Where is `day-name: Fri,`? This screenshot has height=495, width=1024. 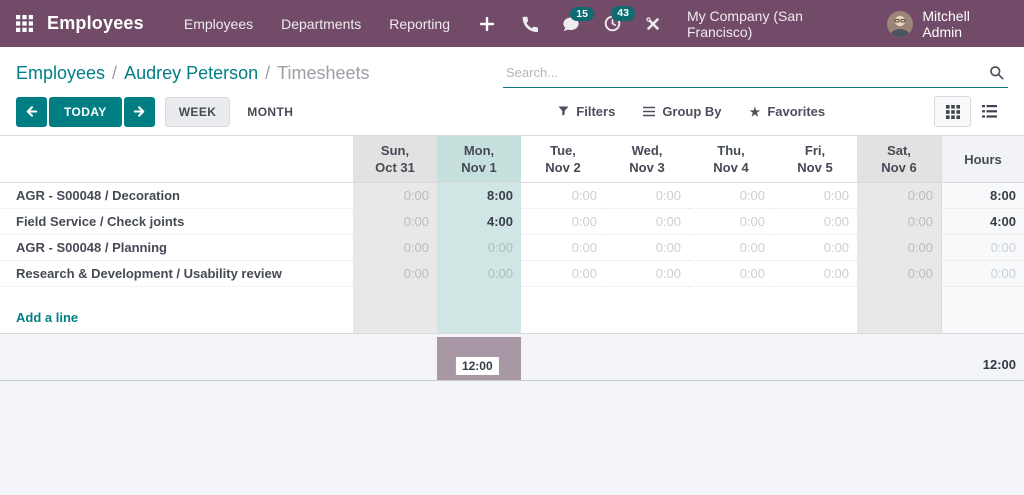
day-name: Fri, is located at coordinates (815, 150).